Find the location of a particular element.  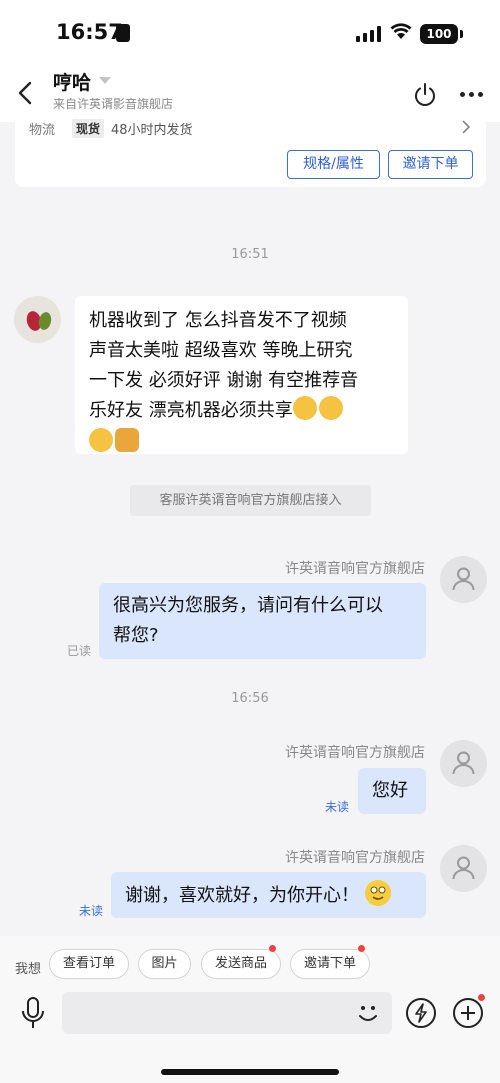

home-indicator is located at coordinates (250, 1072).